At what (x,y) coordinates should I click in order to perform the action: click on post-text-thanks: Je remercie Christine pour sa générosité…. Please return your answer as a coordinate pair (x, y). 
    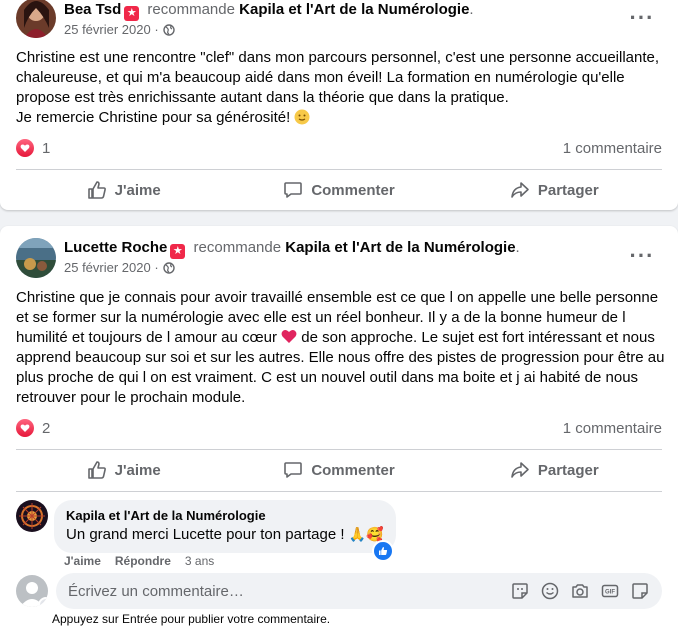
    Looking at the image, I should click on (153, 117).